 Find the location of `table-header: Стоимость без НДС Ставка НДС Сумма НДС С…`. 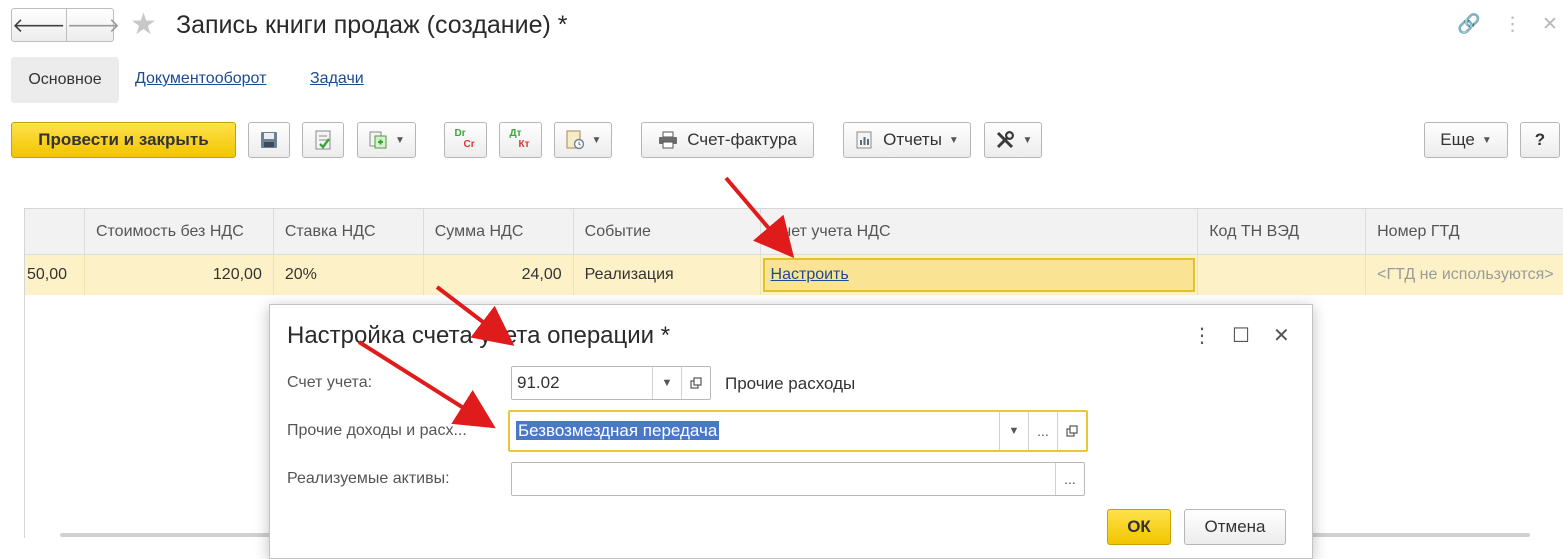

table-header: Стоимость без НДС Ставка НДС Сумма НДС С… is located at coordinates (794, 232).